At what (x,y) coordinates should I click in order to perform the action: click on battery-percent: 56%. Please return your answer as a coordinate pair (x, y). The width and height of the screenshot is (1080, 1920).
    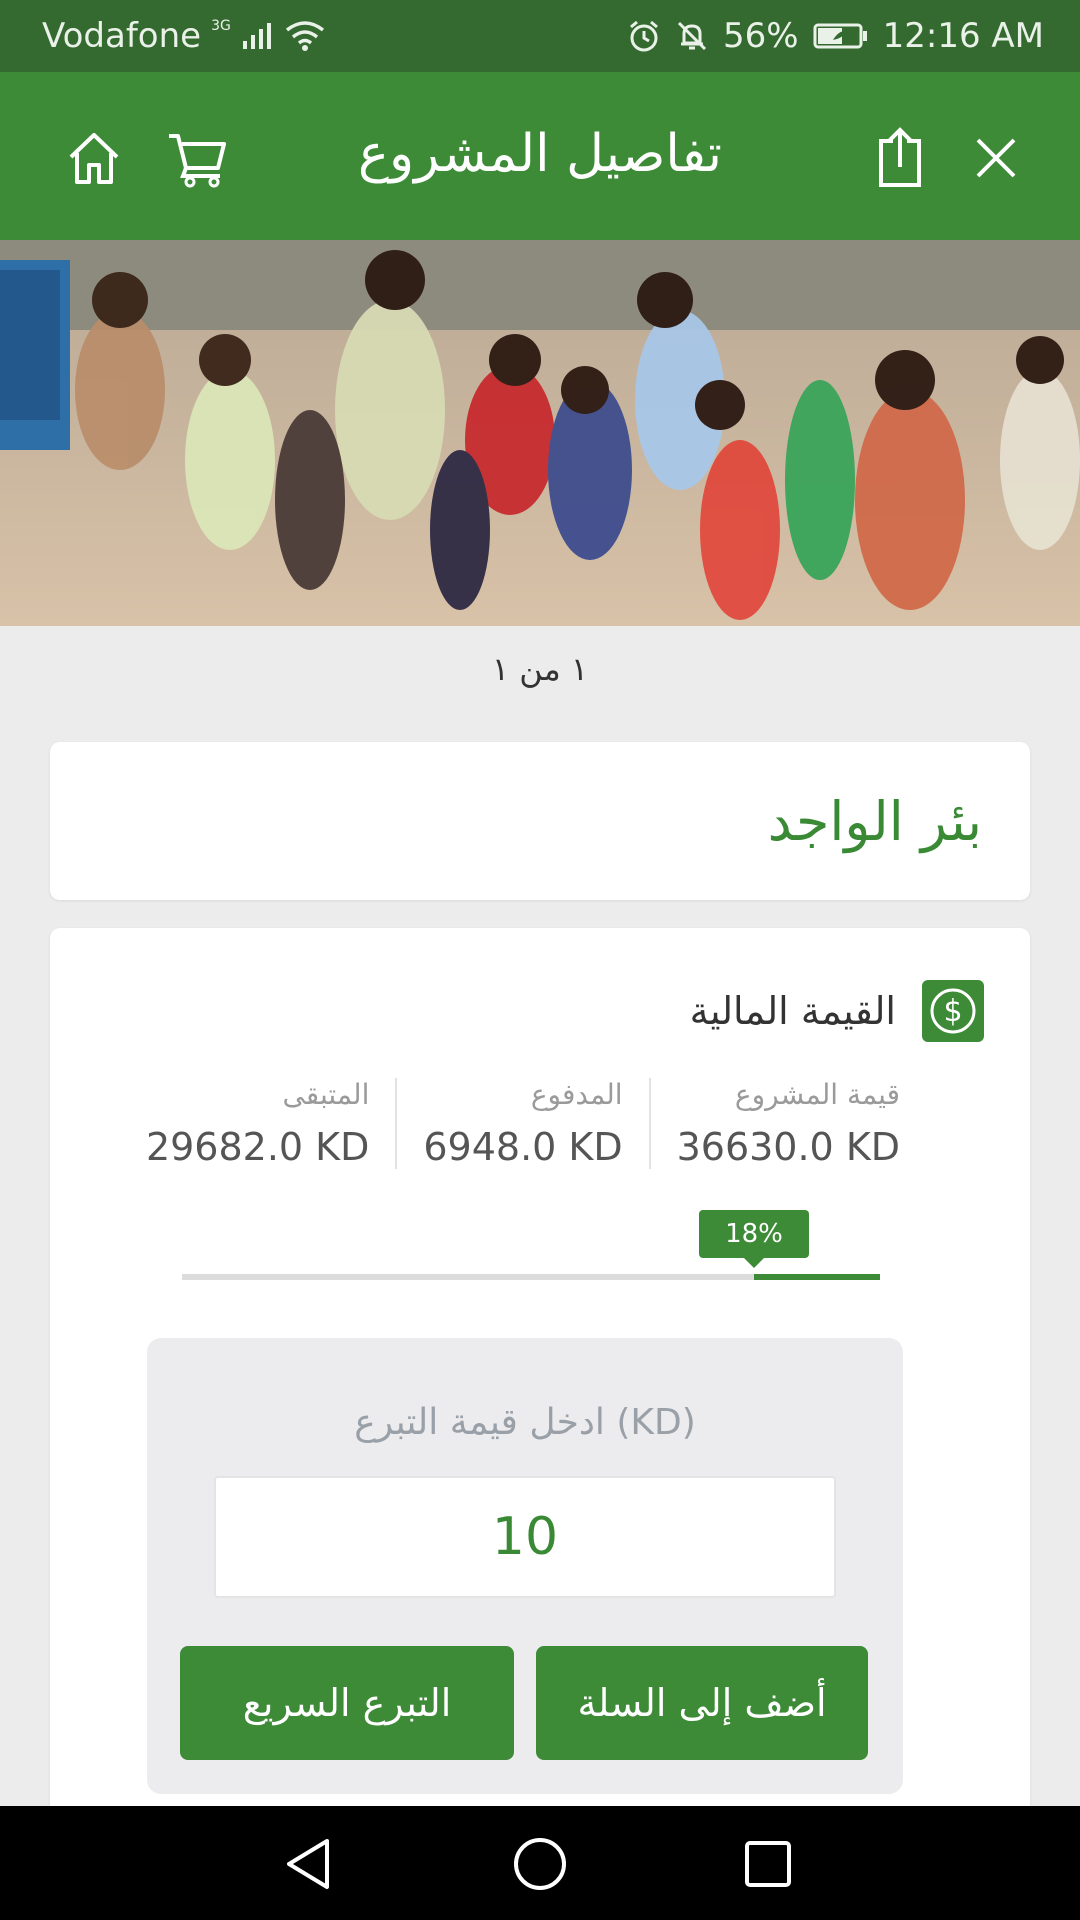
    Looking at the image, I should click on (761, 36).